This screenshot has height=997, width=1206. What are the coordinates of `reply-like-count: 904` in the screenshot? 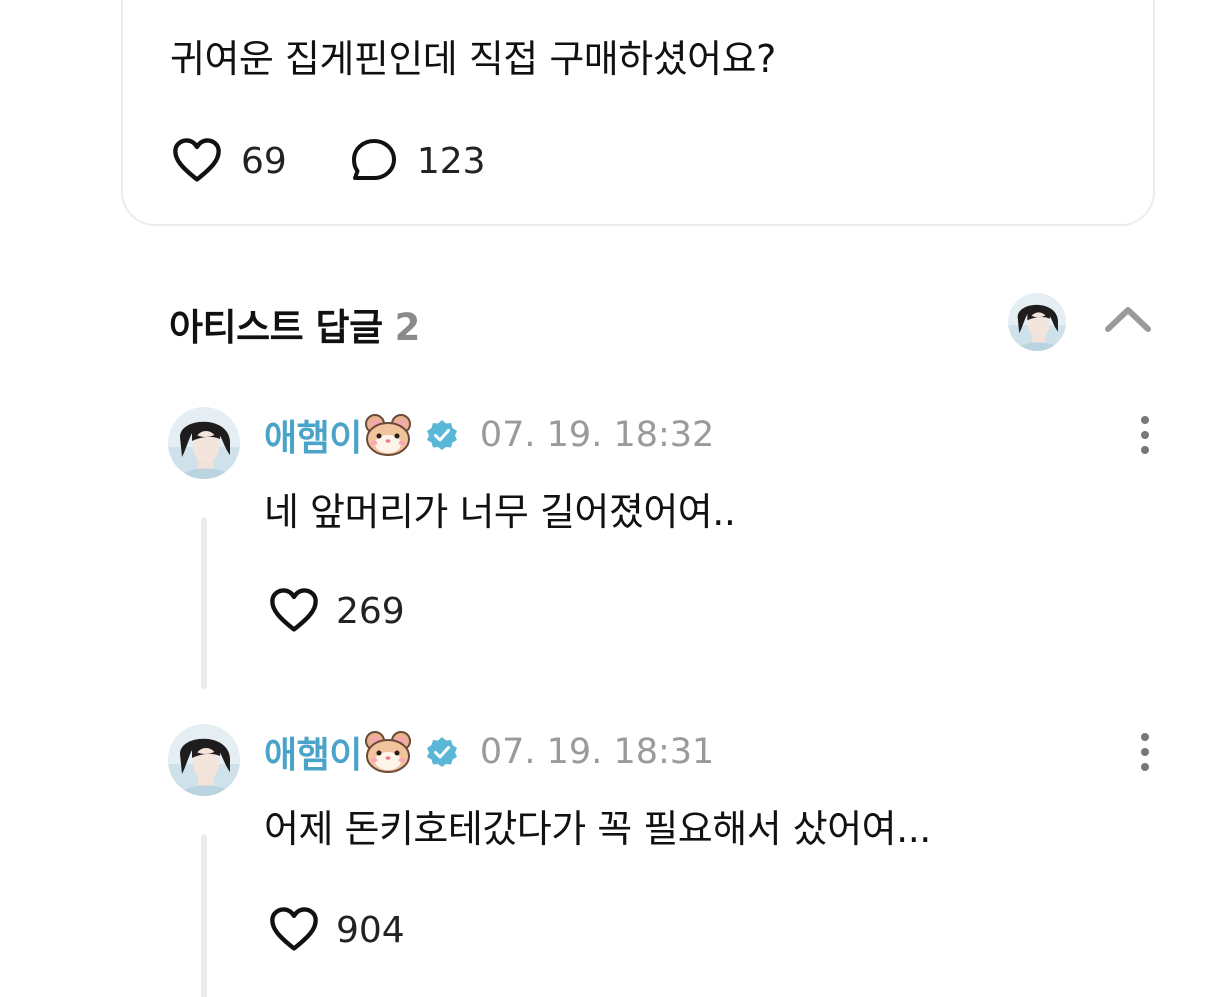 It's located at (370, 930).